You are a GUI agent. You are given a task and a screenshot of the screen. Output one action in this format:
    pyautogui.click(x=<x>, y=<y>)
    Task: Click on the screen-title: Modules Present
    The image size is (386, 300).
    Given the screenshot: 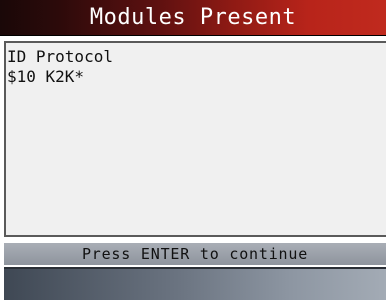 What is the action you would take?
    pyautogui.click(x=193, y=17)
    